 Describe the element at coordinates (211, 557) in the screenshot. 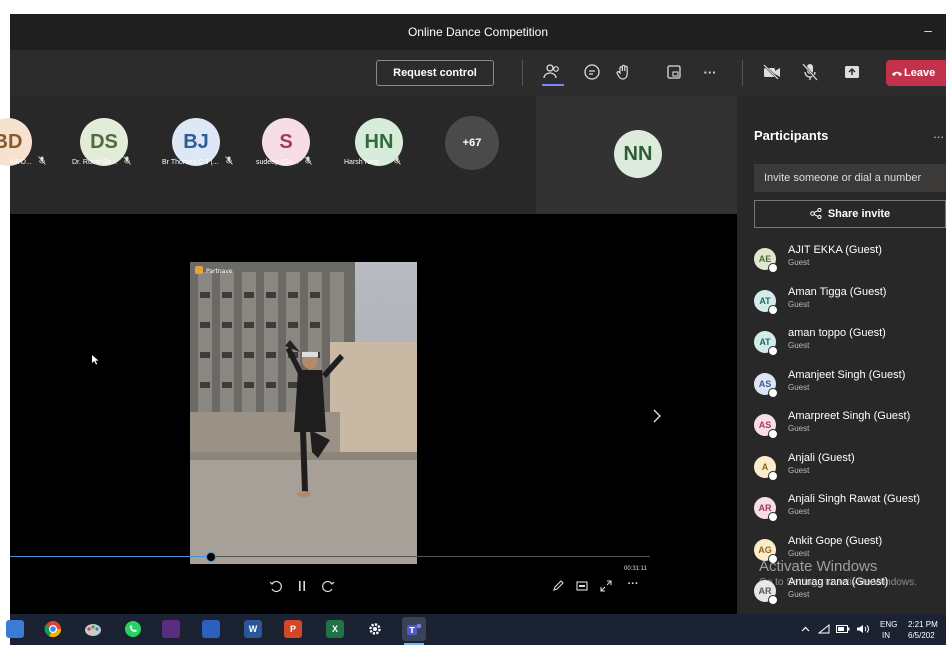

I see `video-progress-handle` at that location.